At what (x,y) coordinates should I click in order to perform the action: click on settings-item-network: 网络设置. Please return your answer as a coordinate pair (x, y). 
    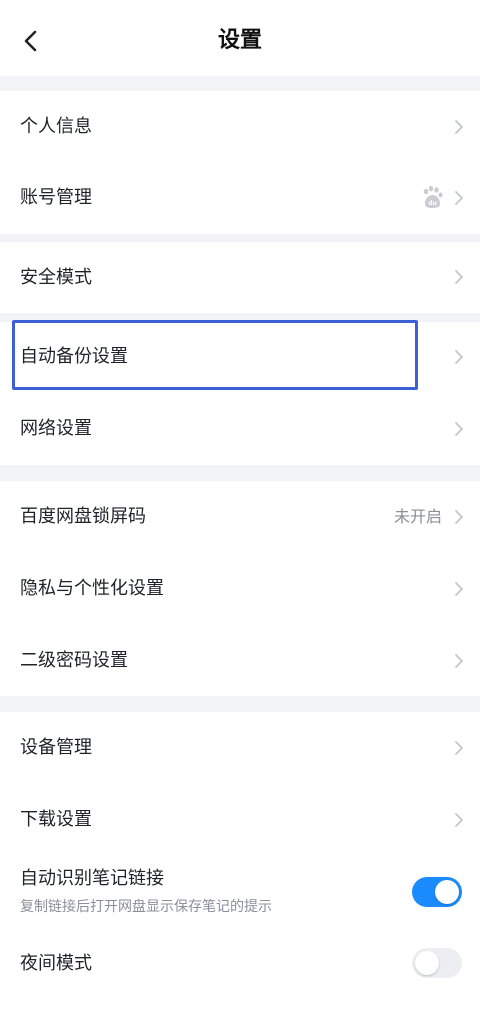
    Looking at the image, I should click on (240, 428).